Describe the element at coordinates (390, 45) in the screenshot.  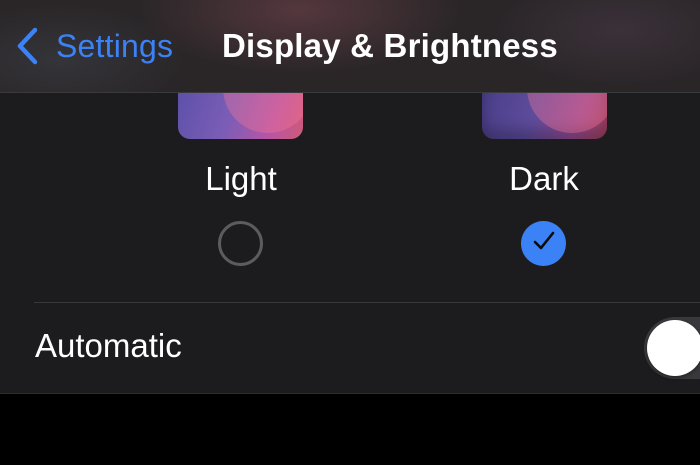
I see `page-title: Display & Brightness` at that location.